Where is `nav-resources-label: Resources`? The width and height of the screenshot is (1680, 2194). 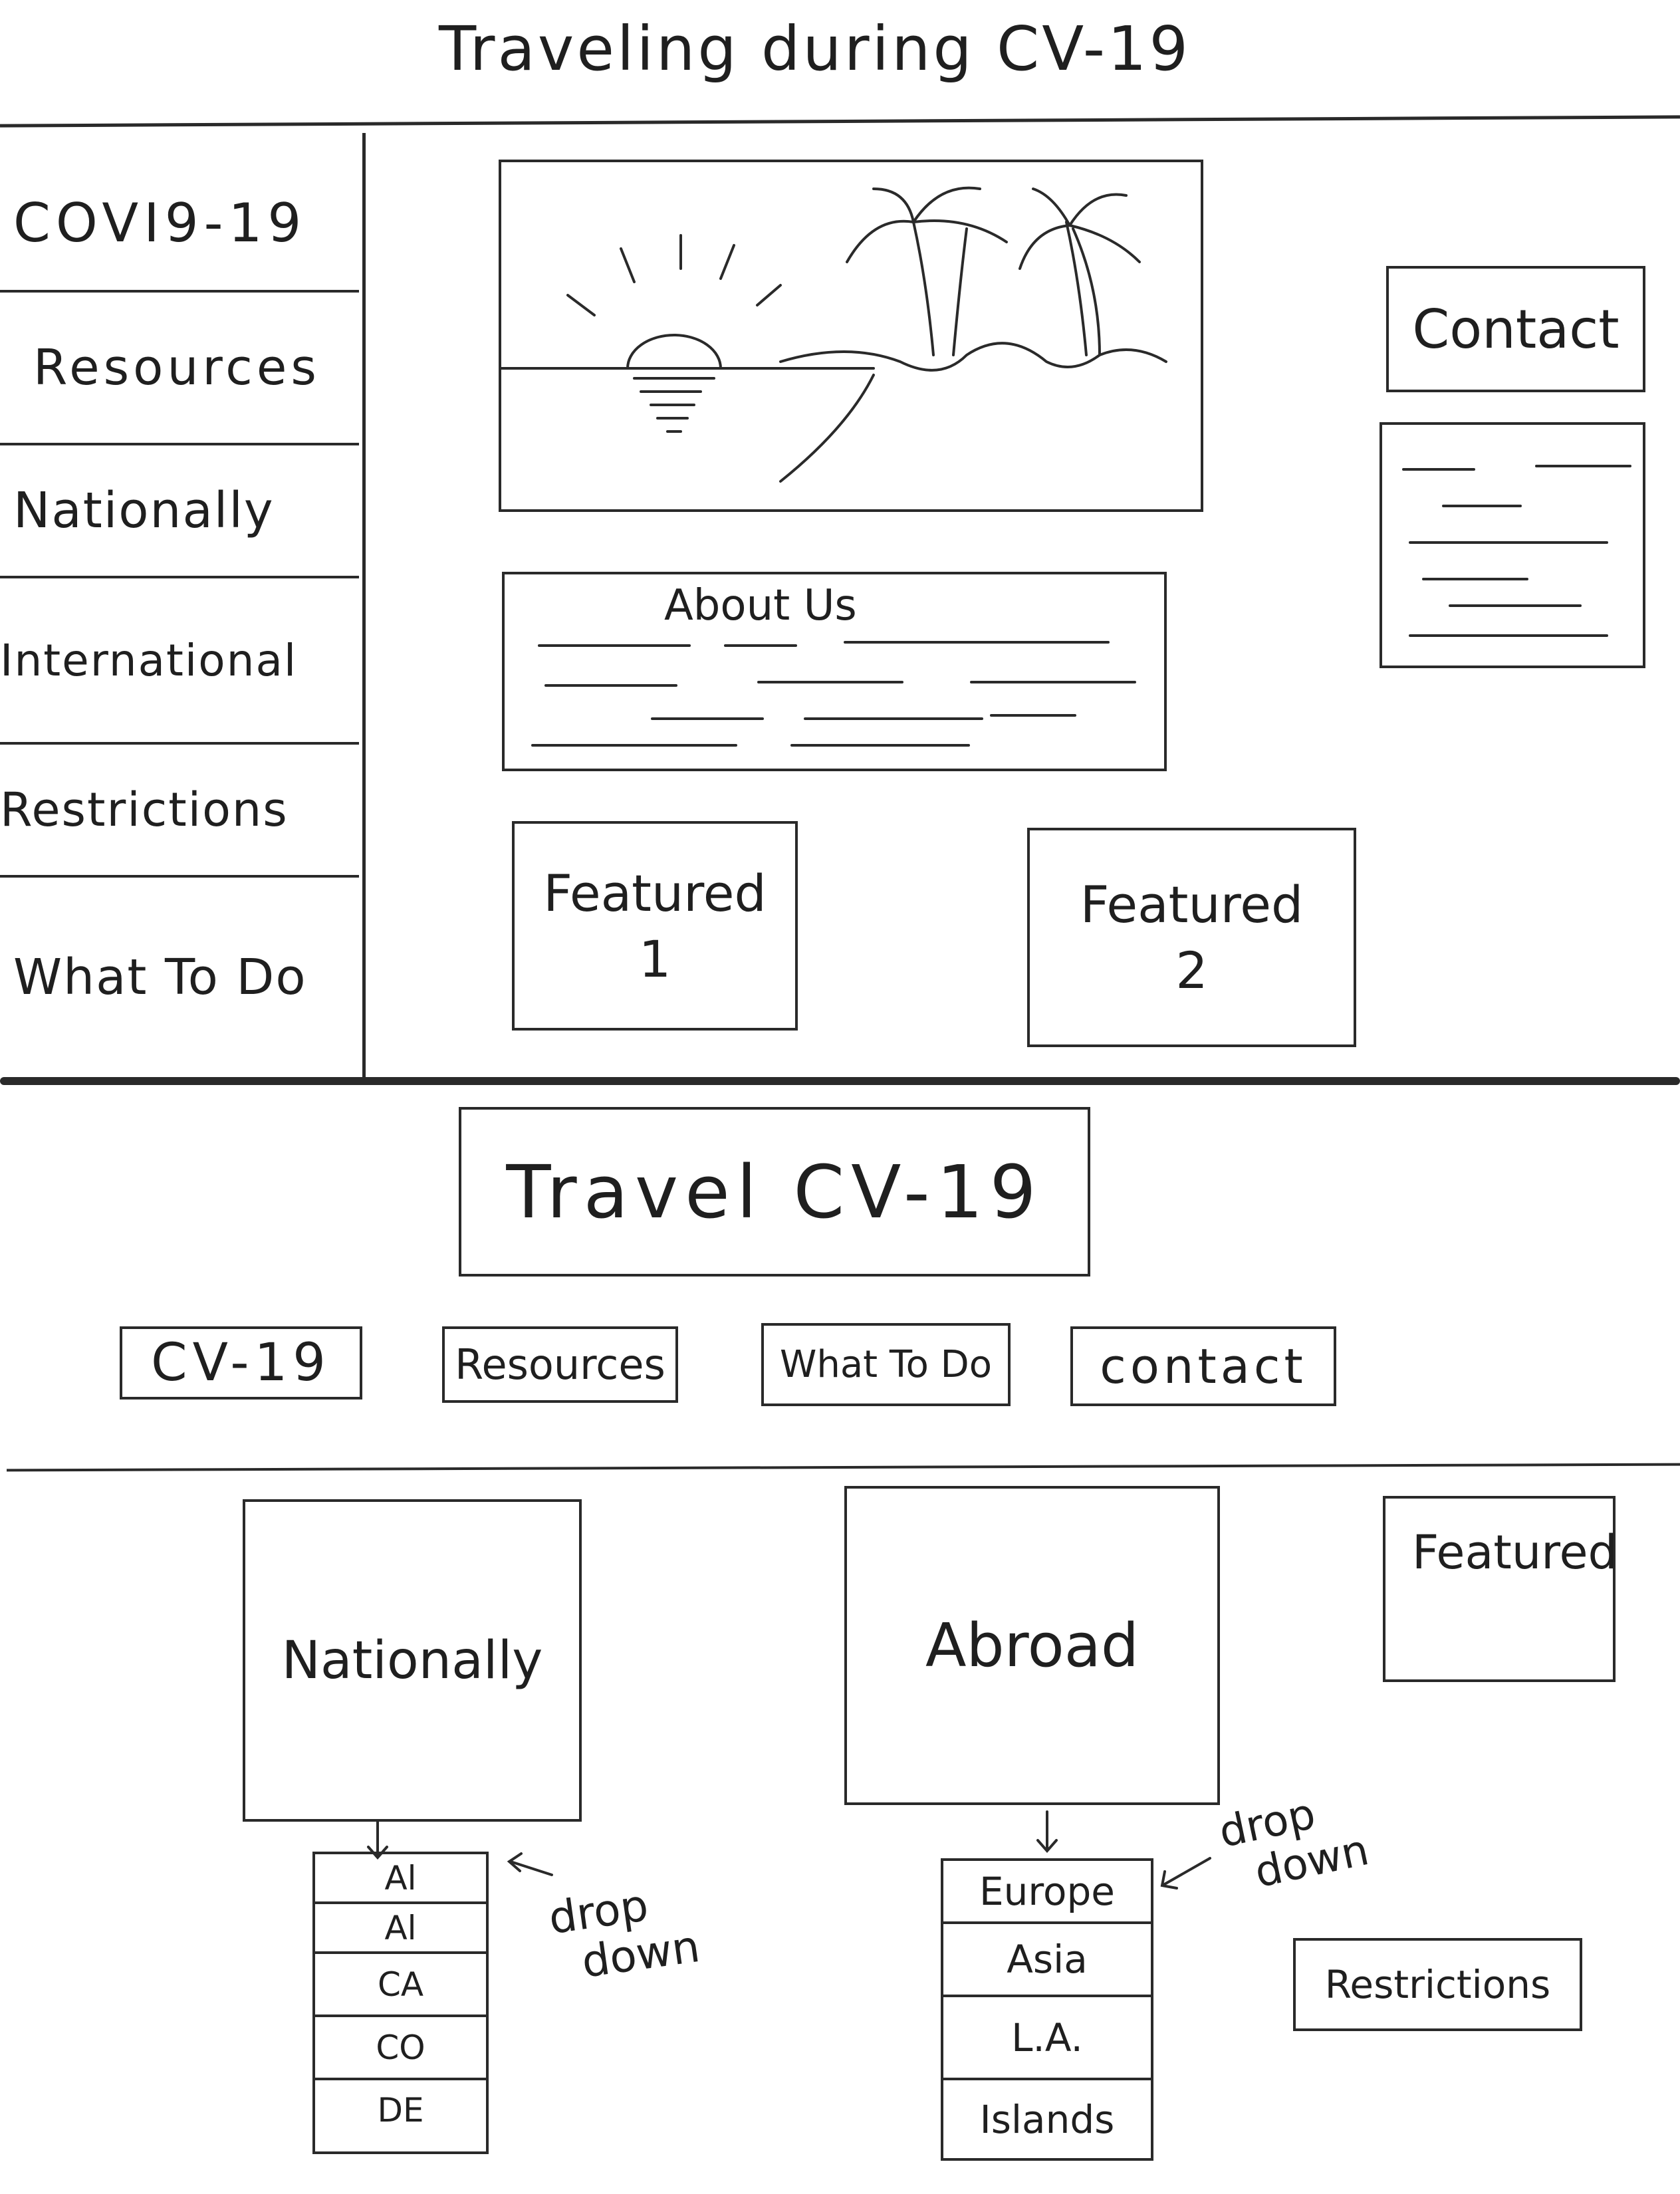
nav-resources-label: Resources is located at coordinates (560, 1364).